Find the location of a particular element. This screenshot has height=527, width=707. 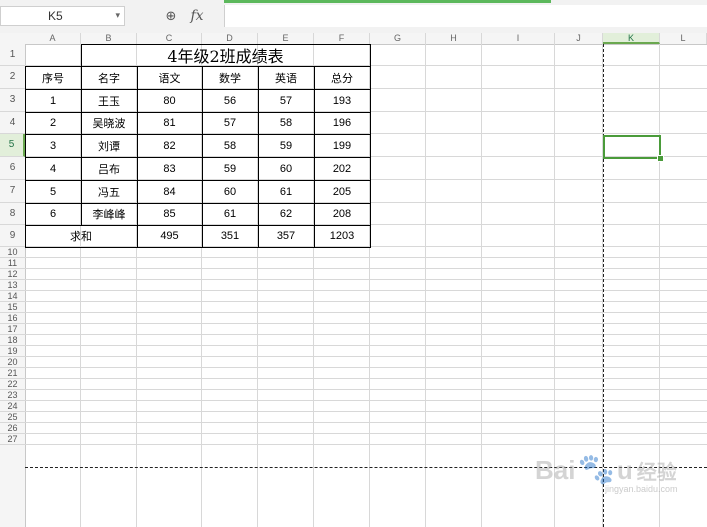

table-cell: 冯五 is located at coordinates (109, 191).